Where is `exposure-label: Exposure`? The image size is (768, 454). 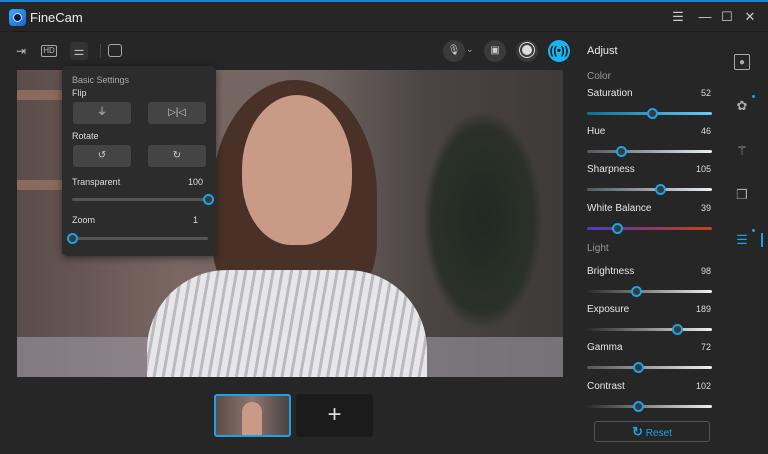
exposure-label: Exposure is located at coordinates (608, 309).